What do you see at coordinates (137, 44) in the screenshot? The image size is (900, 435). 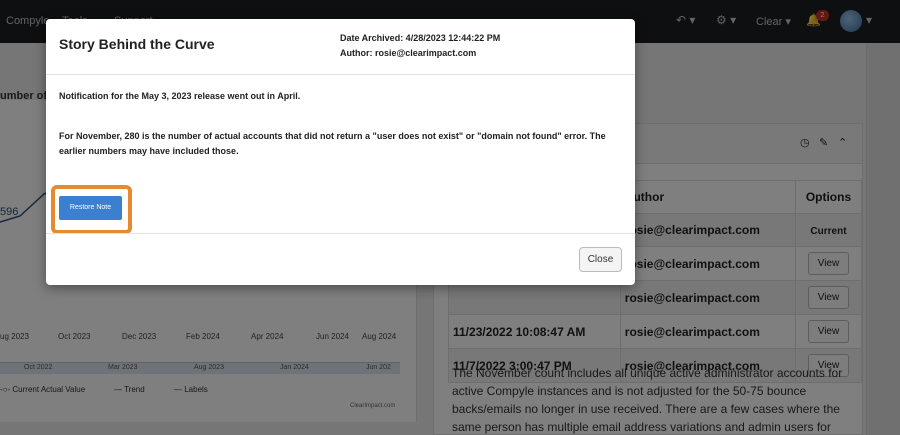 I see `modal-title: Story Behind the Curve` at bounding box center [137, 44].